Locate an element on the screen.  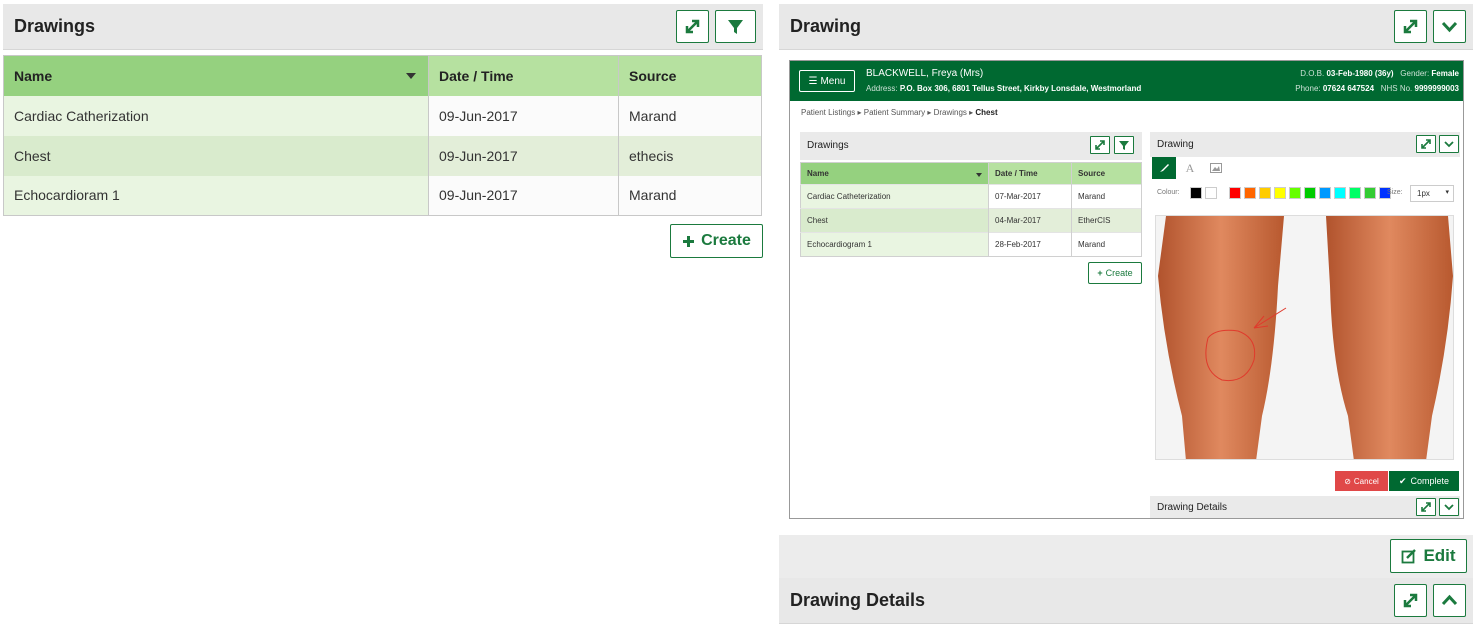
phone-value: 07624 647524 is located at coordinates (1348, 88).